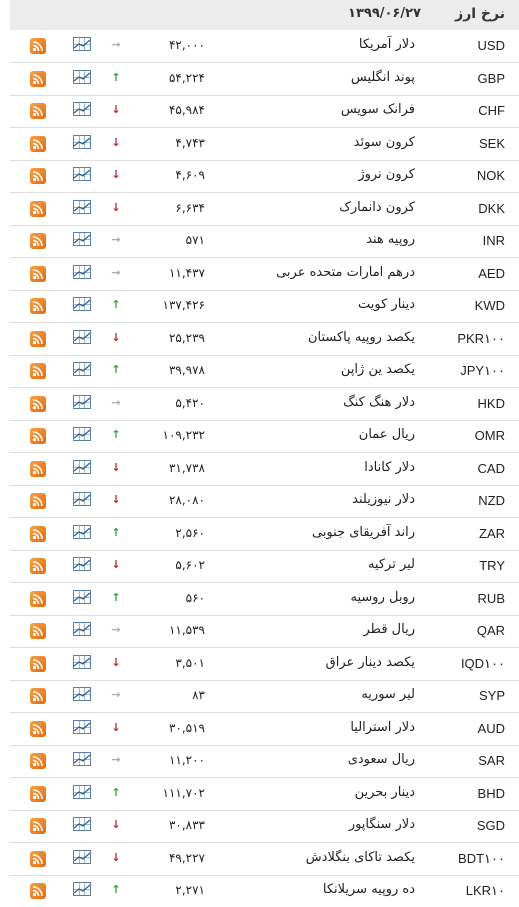 This screenshot has height=907, width=519. What do you see at coordinates (480, 14) in the screenshot?
I see `header-title: نرخ ارز` at bounding box center [480, 14].